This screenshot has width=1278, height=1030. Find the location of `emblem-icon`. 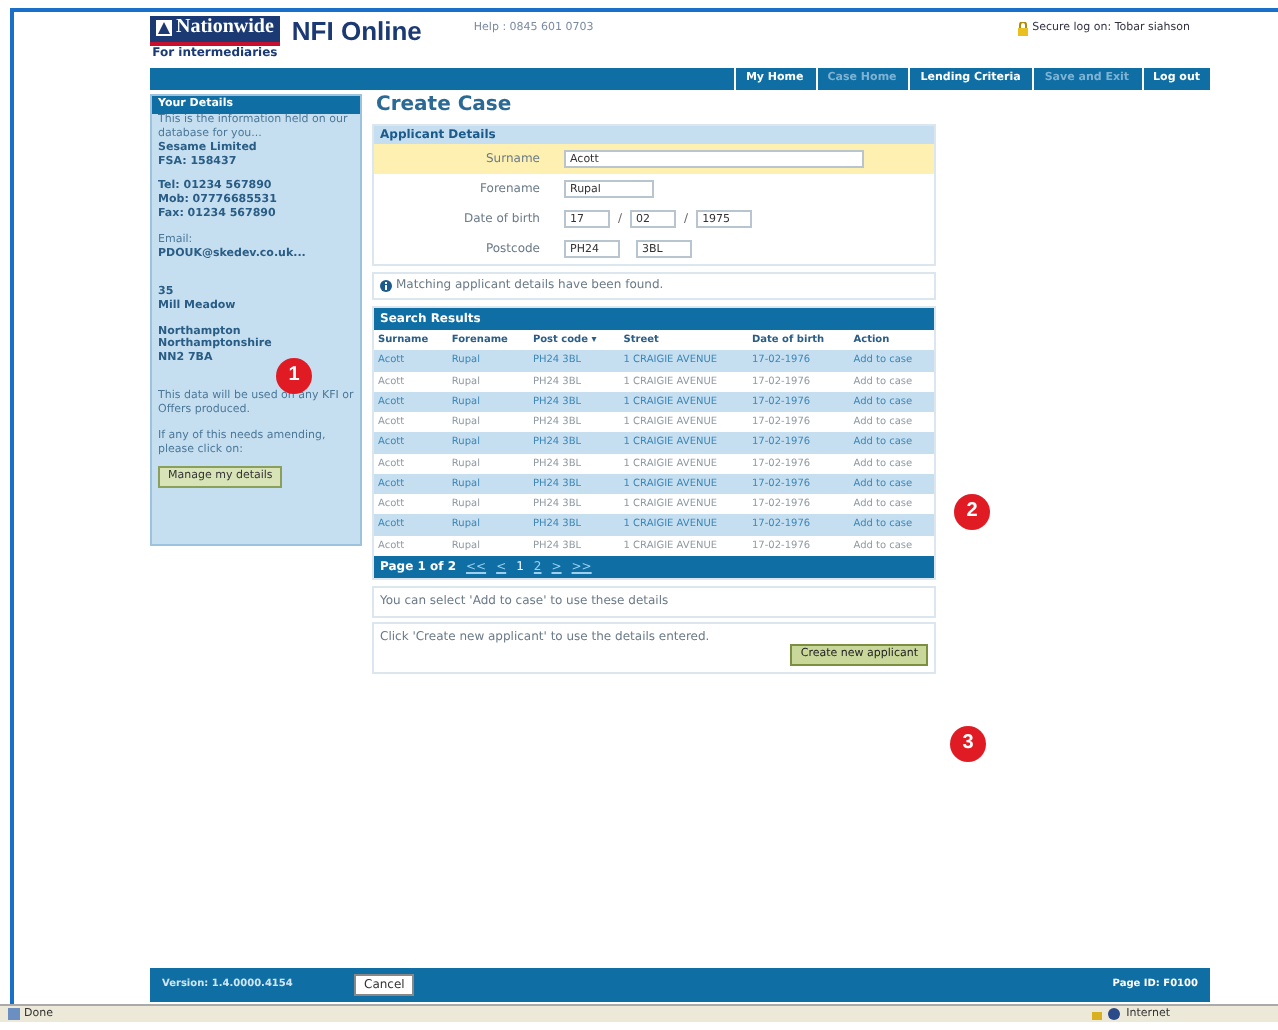

emblem-icon is located at coordinates (164, 28).